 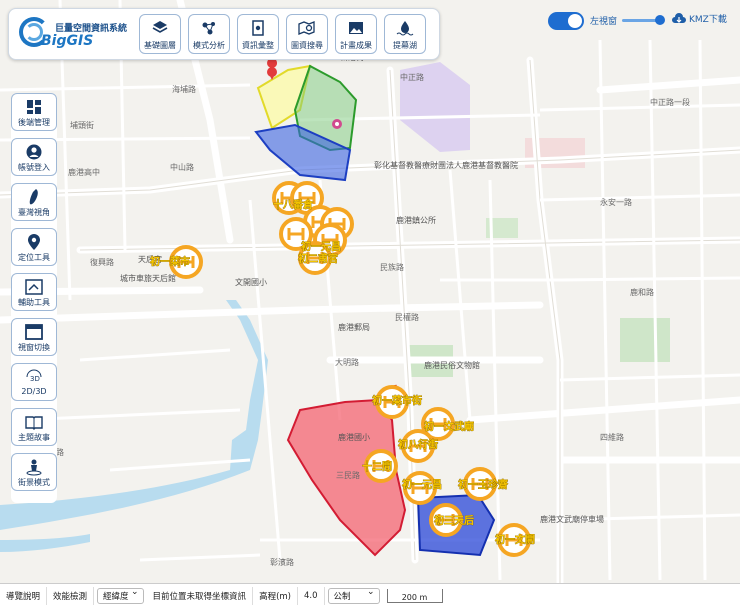 I want to click on image-icon, so click(x=356, y=28).